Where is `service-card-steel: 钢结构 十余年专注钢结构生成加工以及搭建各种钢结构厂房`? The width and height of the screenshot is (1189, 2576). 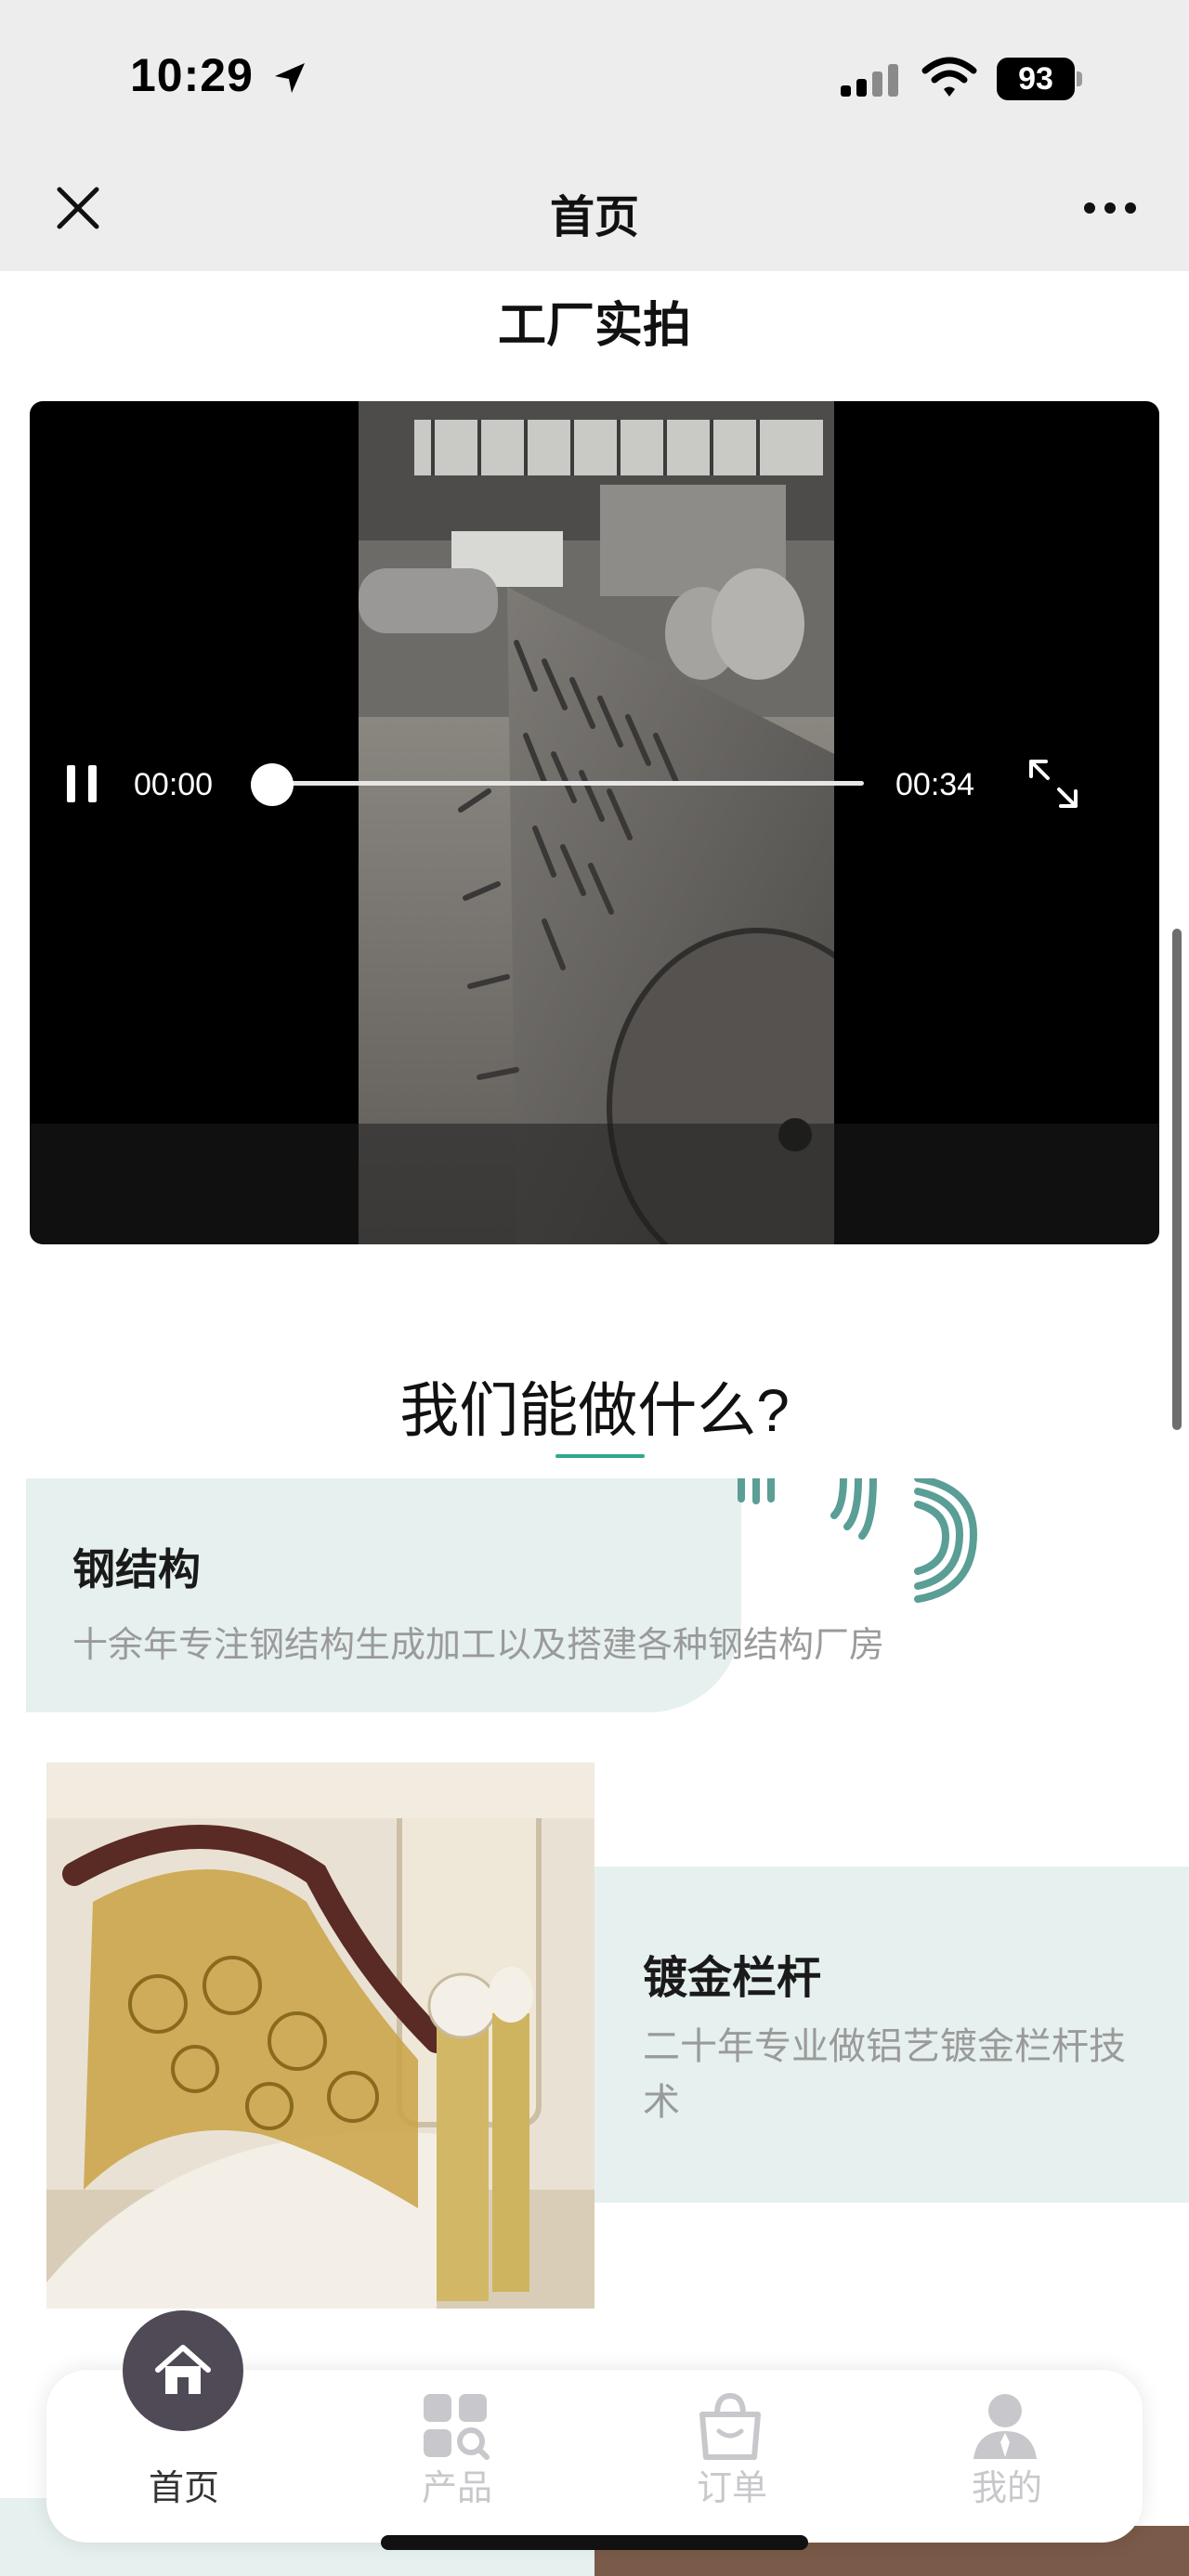 service-card-steel: 钢结构 十余年专注钢结构生成加工以及搭建各种钢结构厂房 is located at coordinates (594, 1595).